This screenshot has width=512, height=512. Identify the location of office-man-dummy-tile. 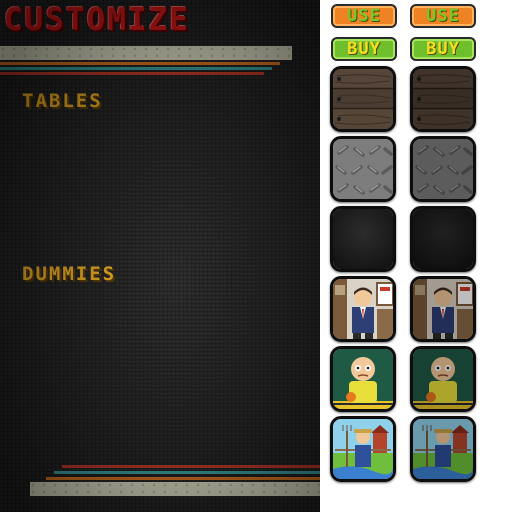
(363, 309).